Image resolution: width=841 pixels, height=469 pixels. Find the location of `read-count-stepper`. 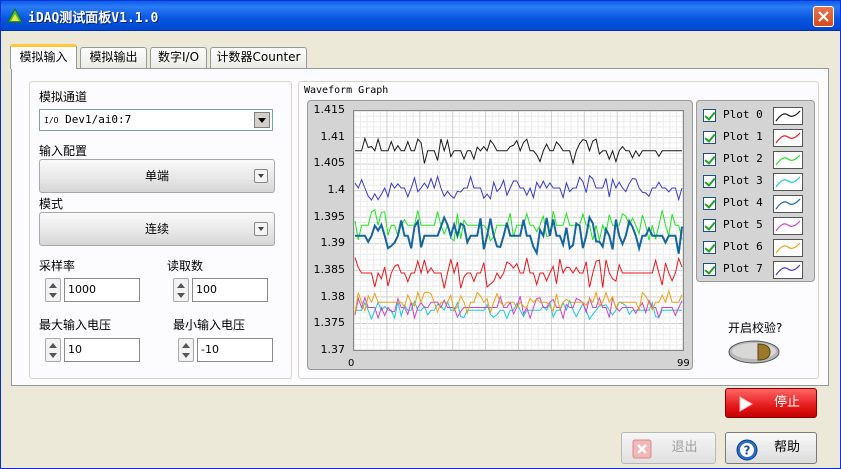

read-count-stepper is located at coordinates (181, 290).